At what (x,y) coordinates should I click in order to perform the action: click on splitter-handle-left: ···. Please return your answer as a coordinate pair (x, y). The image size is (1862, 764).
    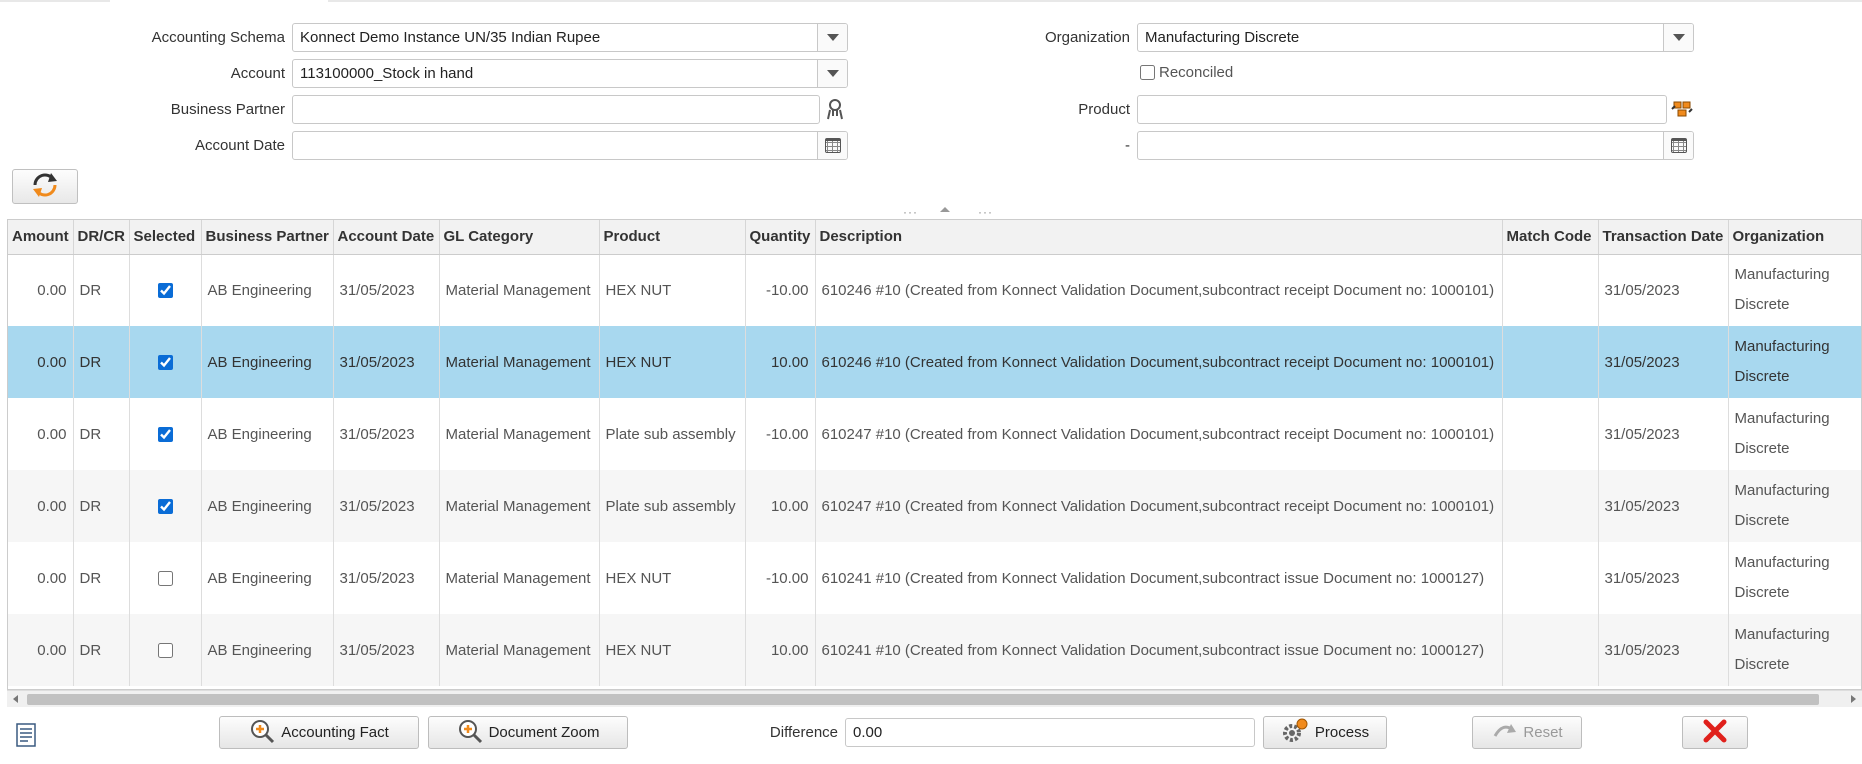
    Looking at the image, I should click on (910, 212).